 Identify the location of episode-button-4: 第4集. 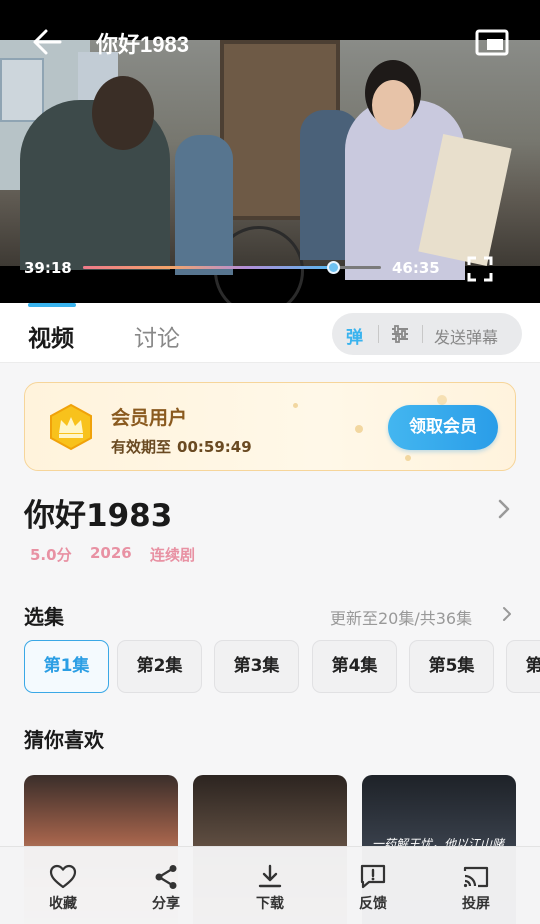
(354, 666).